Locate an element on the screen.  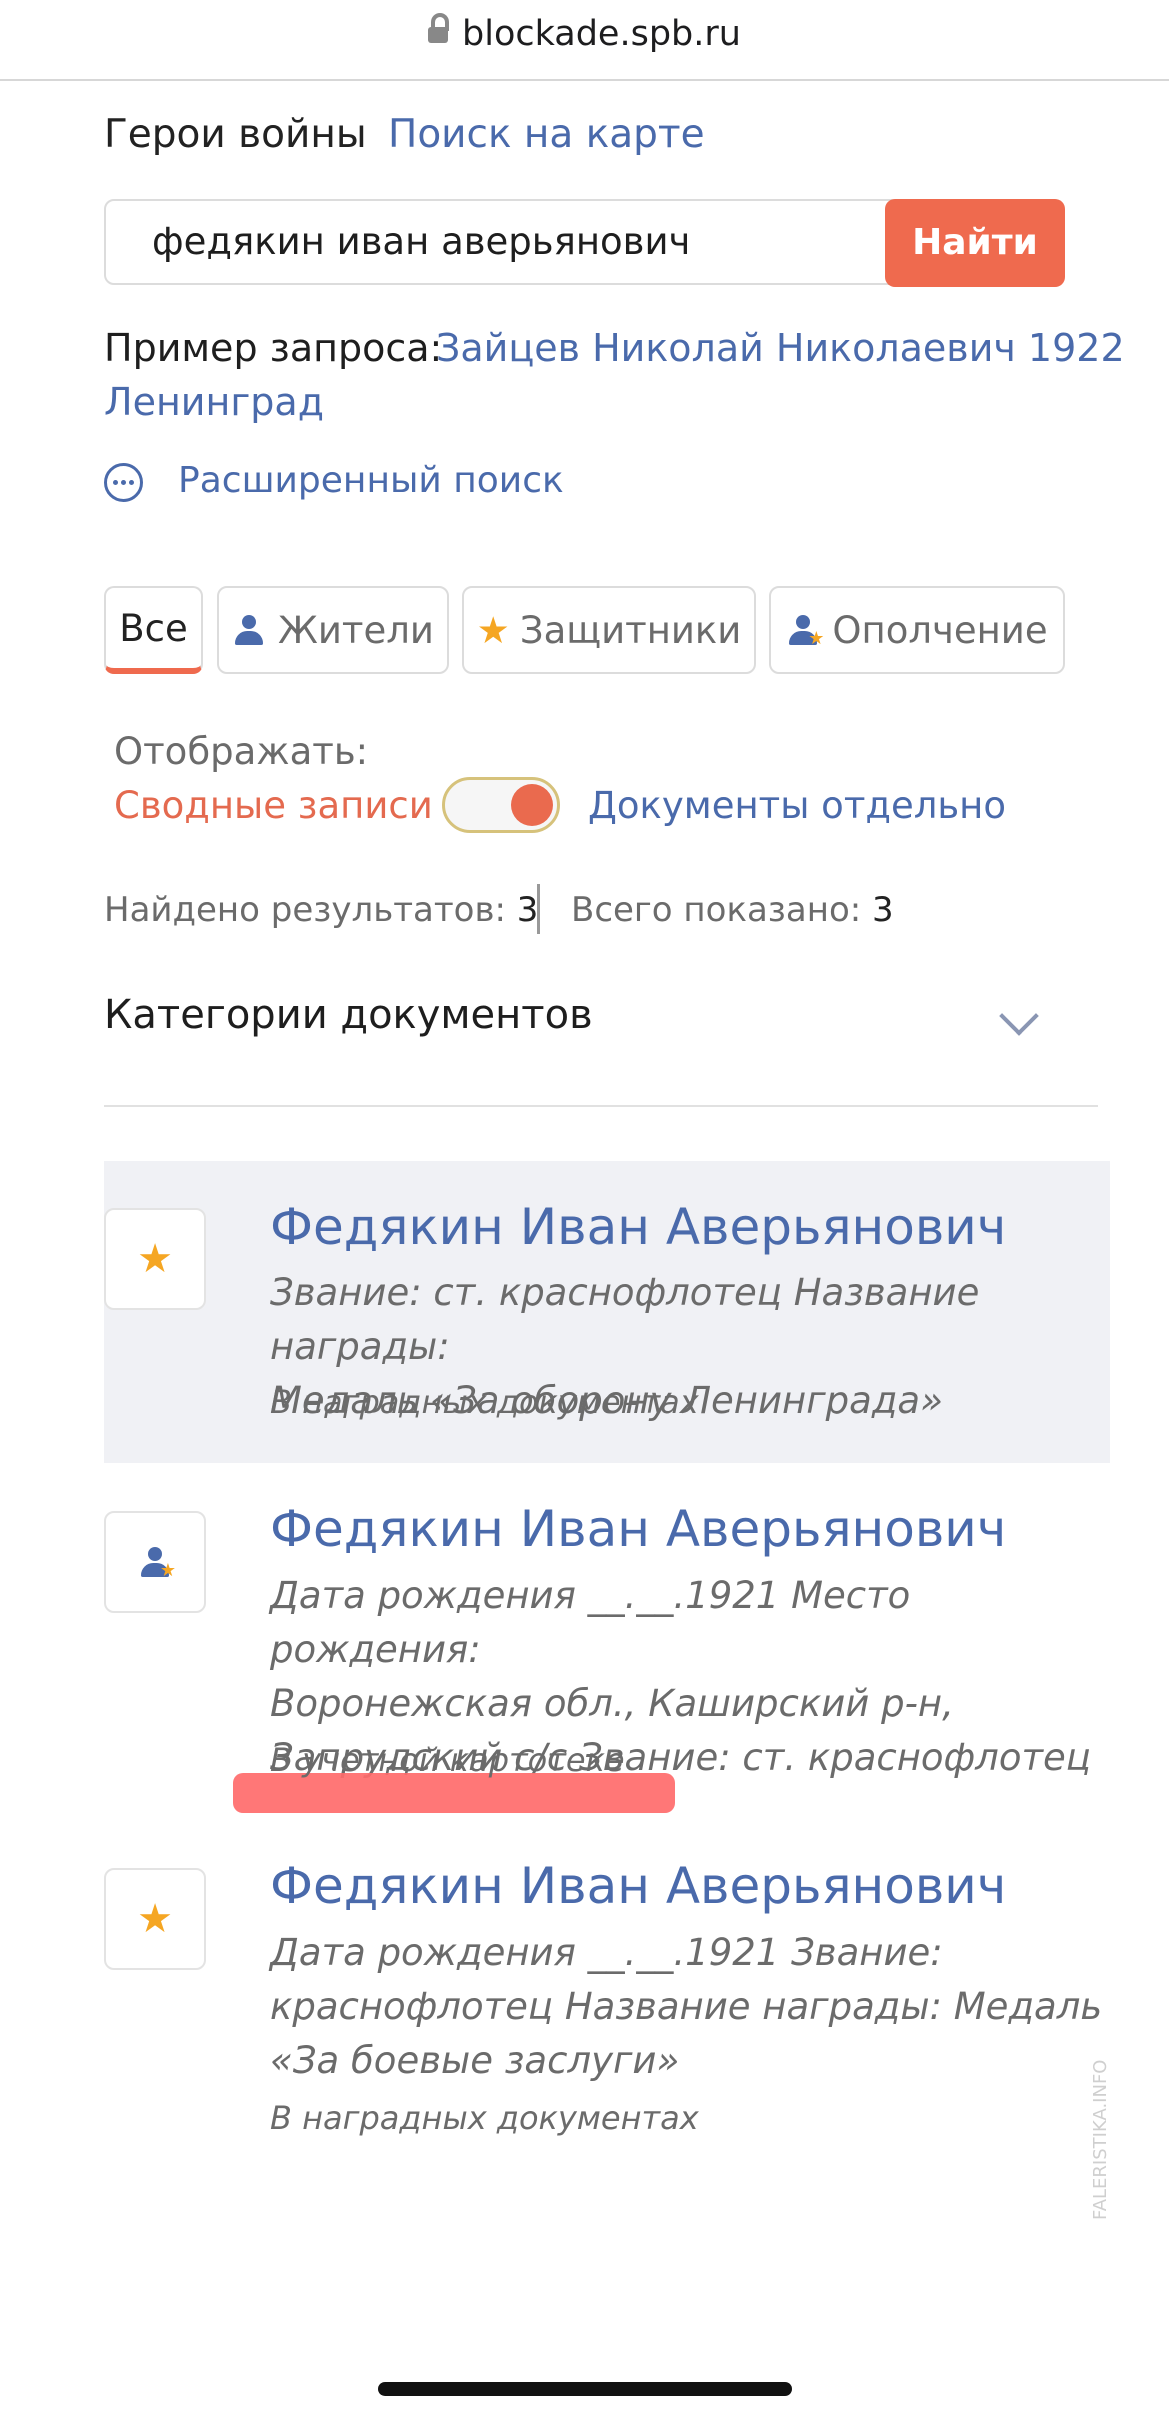
url-text: blockade.spb.ru is located at coordinates (601, 34).